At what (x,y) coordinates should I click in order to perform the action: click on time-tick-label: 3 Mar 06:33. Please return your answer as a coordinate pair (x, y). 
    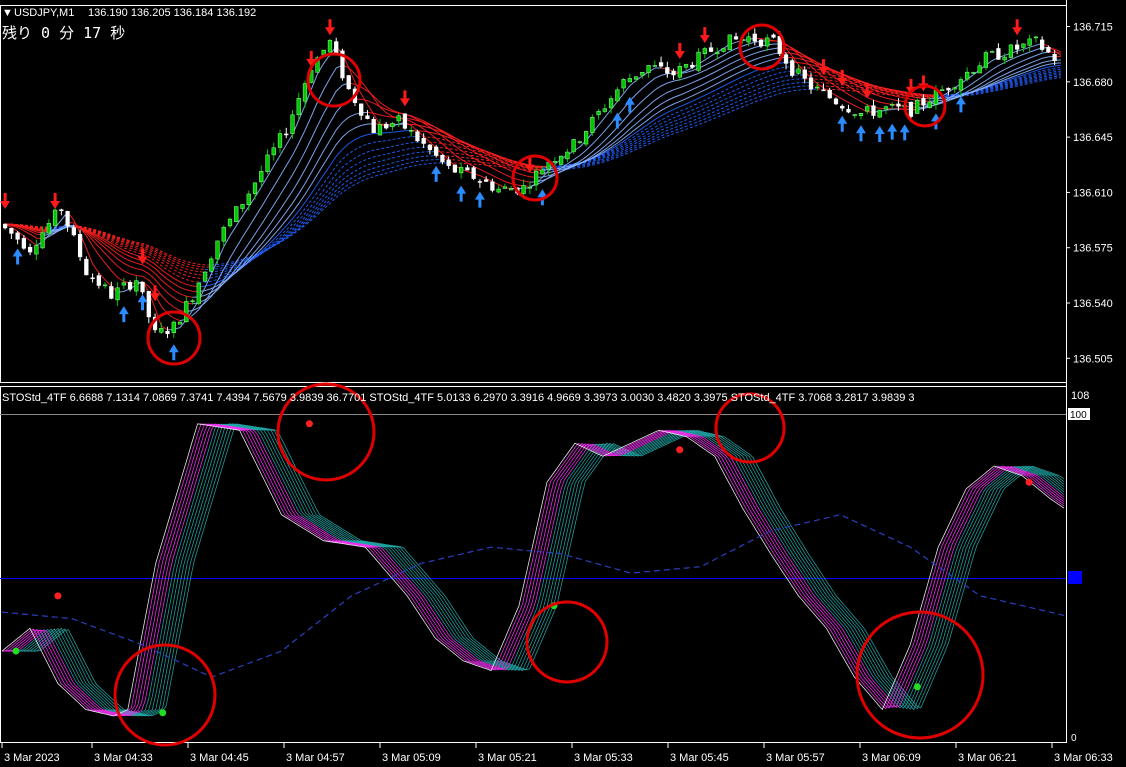
    Looking at the image, I should click on (1083, 758).